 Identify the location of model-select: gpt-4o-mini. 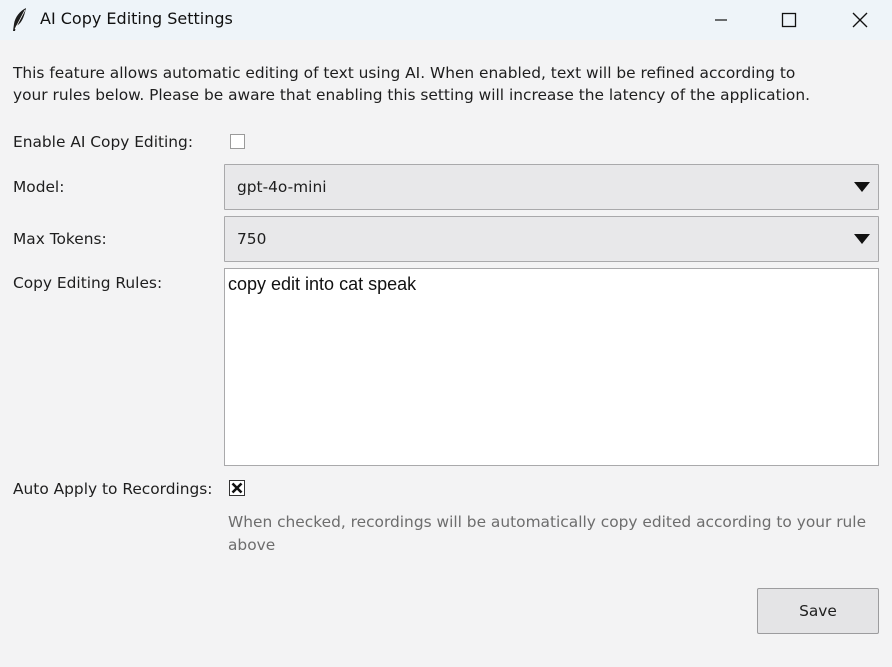
(551, 187).